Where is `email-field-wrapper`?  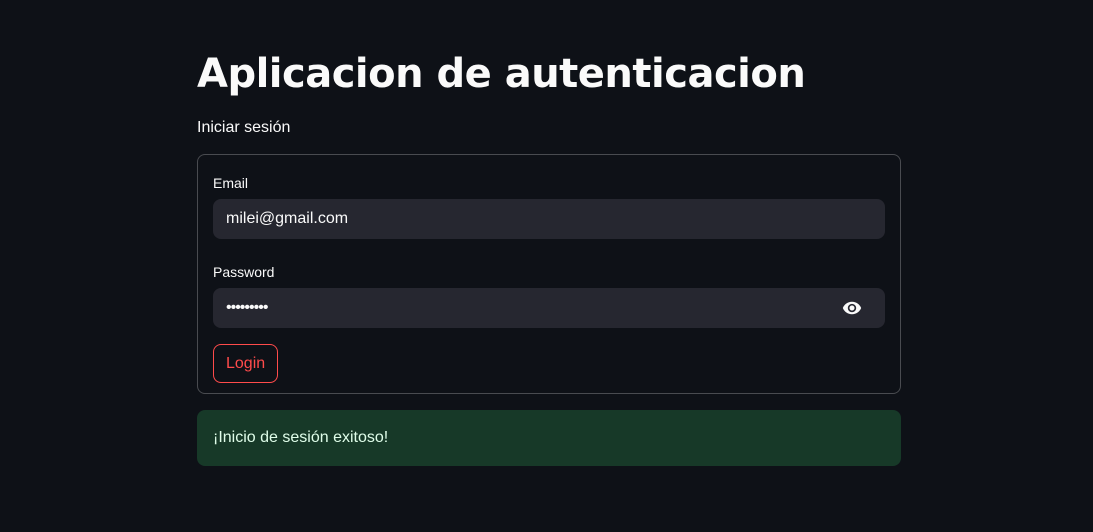
email-field-wrapper is located at coordinates (549, 219).